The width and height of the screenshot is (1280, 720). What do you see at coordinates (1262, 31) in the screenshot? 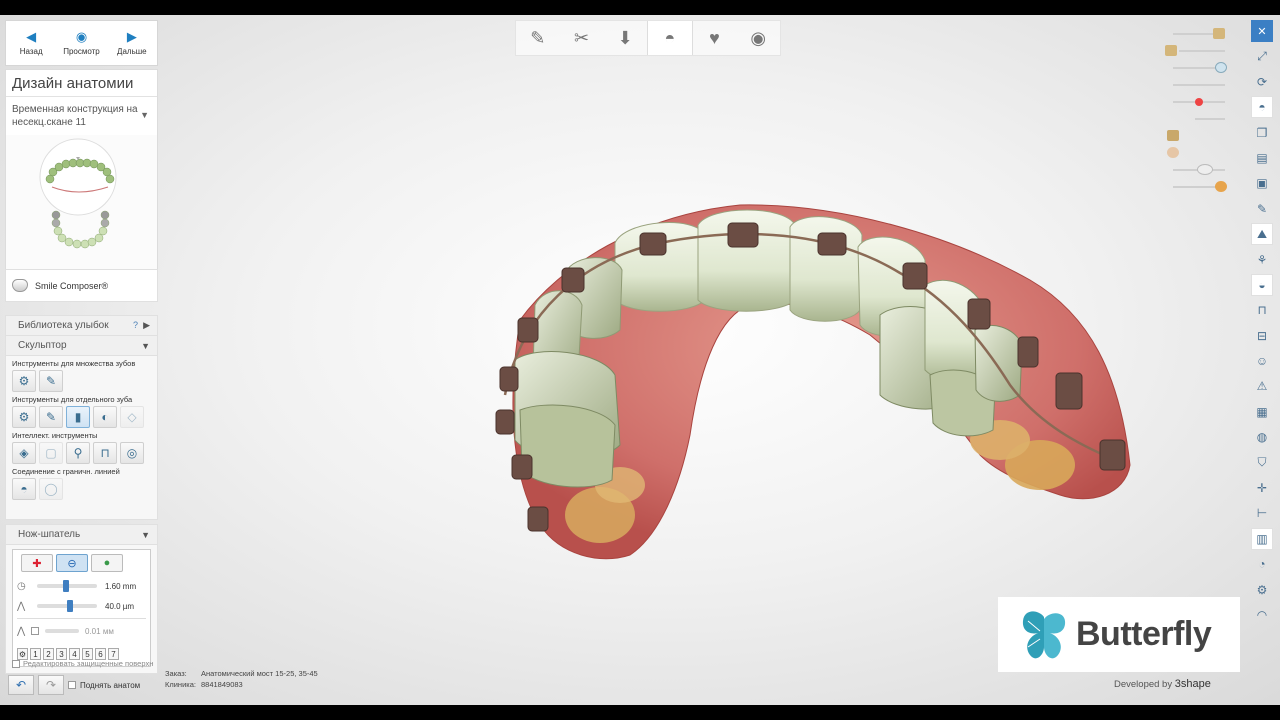
I see `close-icon: ✕` at bounding box center [1262, 31].